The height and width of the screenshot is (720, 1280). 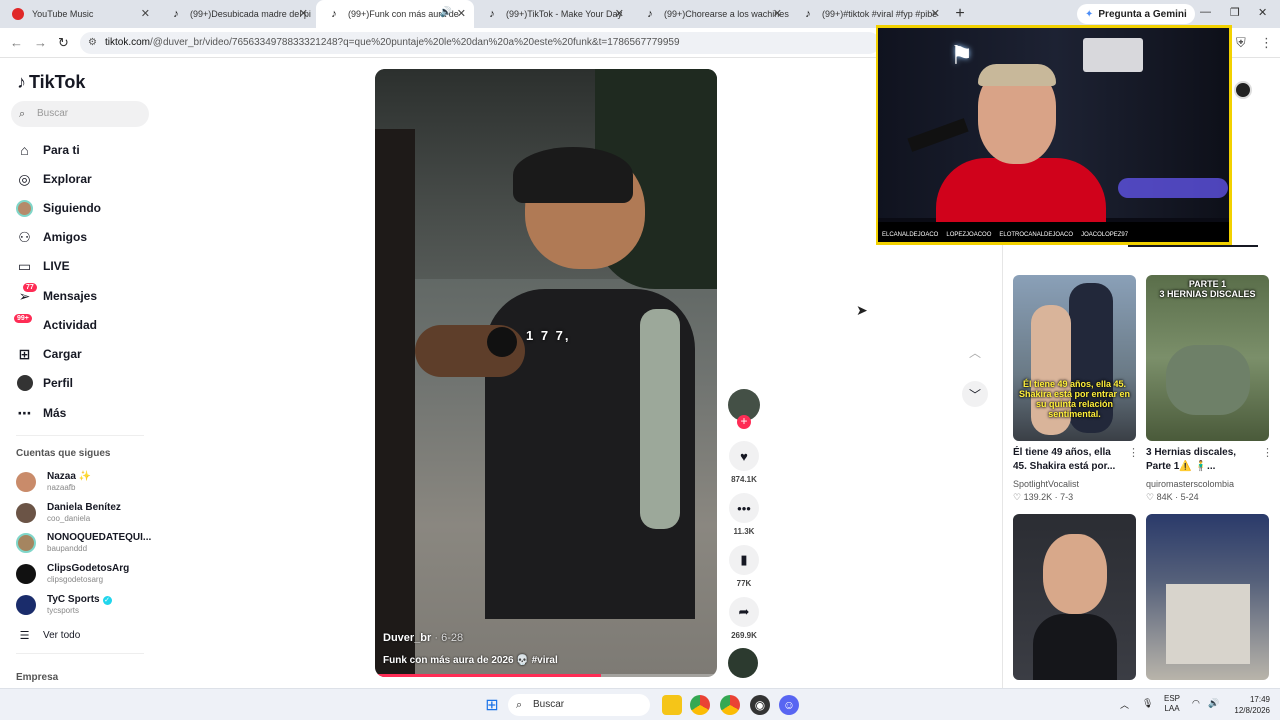 I want to click on nav-item-siguiendo: Siguiendo, so click(x=58, y=208).